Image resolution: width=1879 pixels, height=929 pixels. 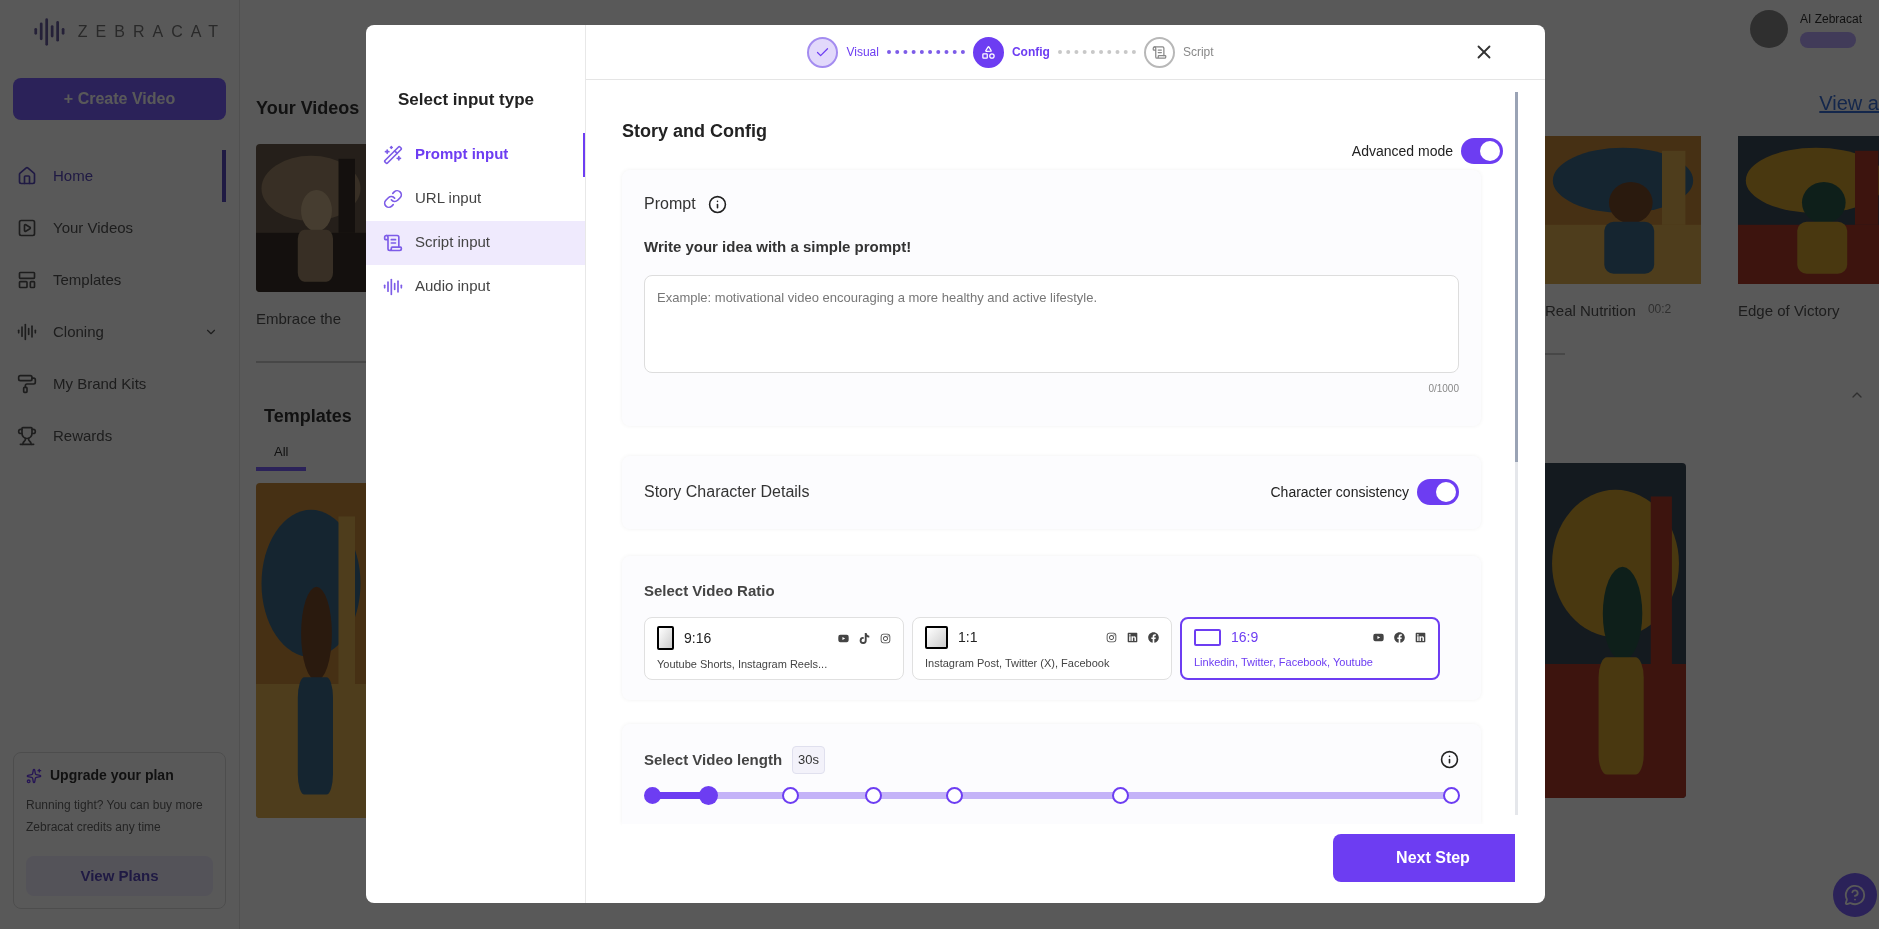 I want to click on section-title: Story and Config, so click(x=694, y=131).